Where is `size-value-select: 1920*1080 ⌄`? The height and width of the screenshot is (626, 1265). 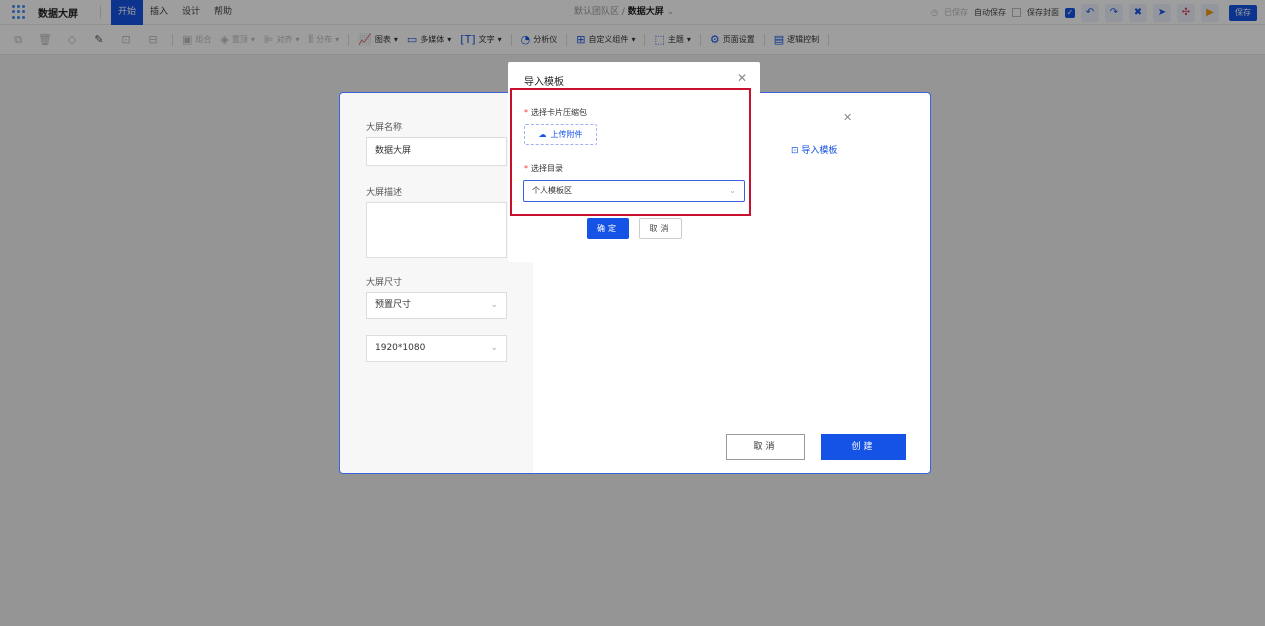
size-value-select: 1920*1080 ⌄ is located at coordinates (436, 348).